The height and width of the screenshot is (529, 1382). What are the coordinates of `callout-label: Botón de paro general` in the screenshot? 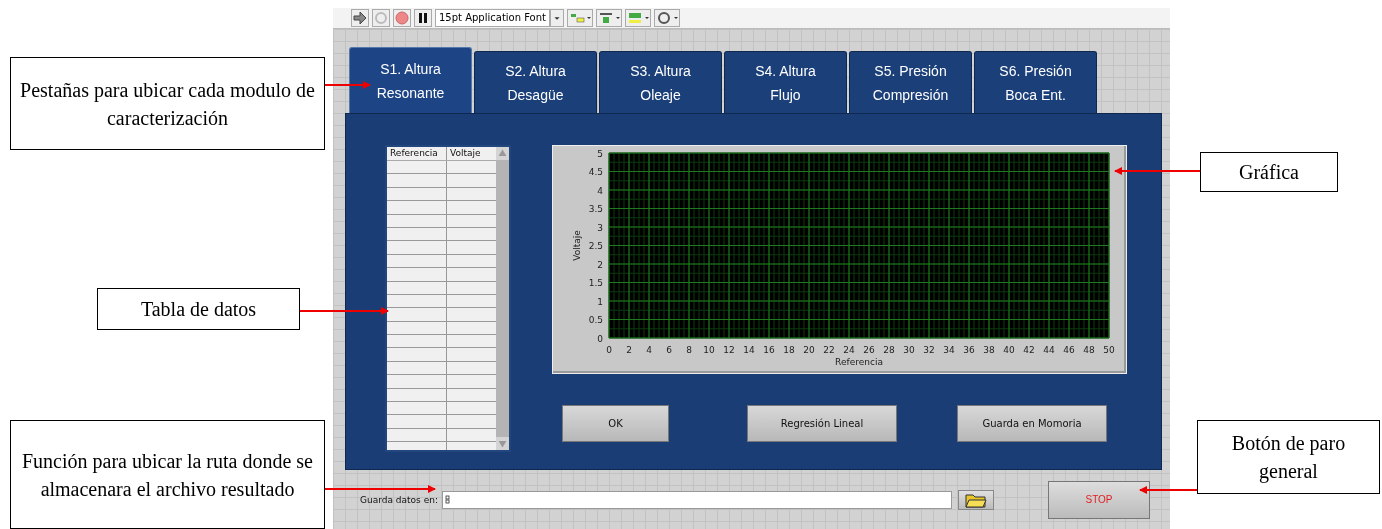 It's located at (1288, 457).